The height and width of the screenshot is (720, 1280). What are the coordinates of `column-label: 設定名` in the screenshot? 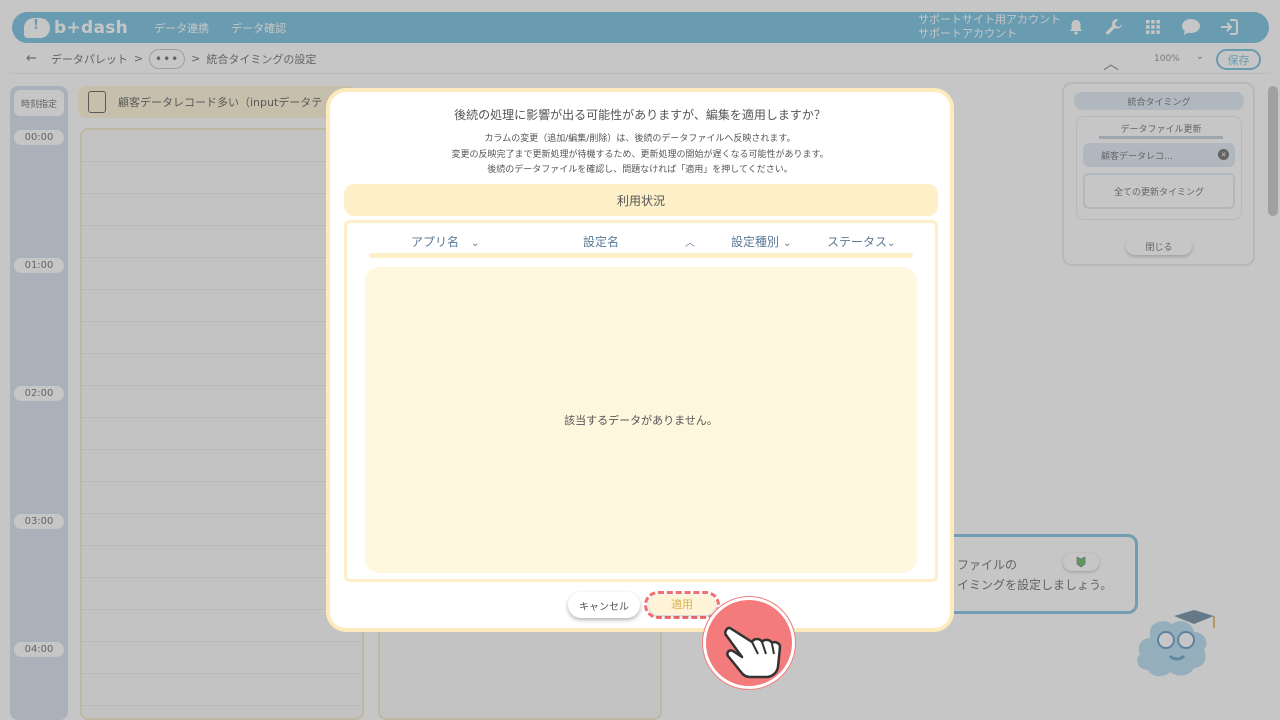 It's located at (601, 242).